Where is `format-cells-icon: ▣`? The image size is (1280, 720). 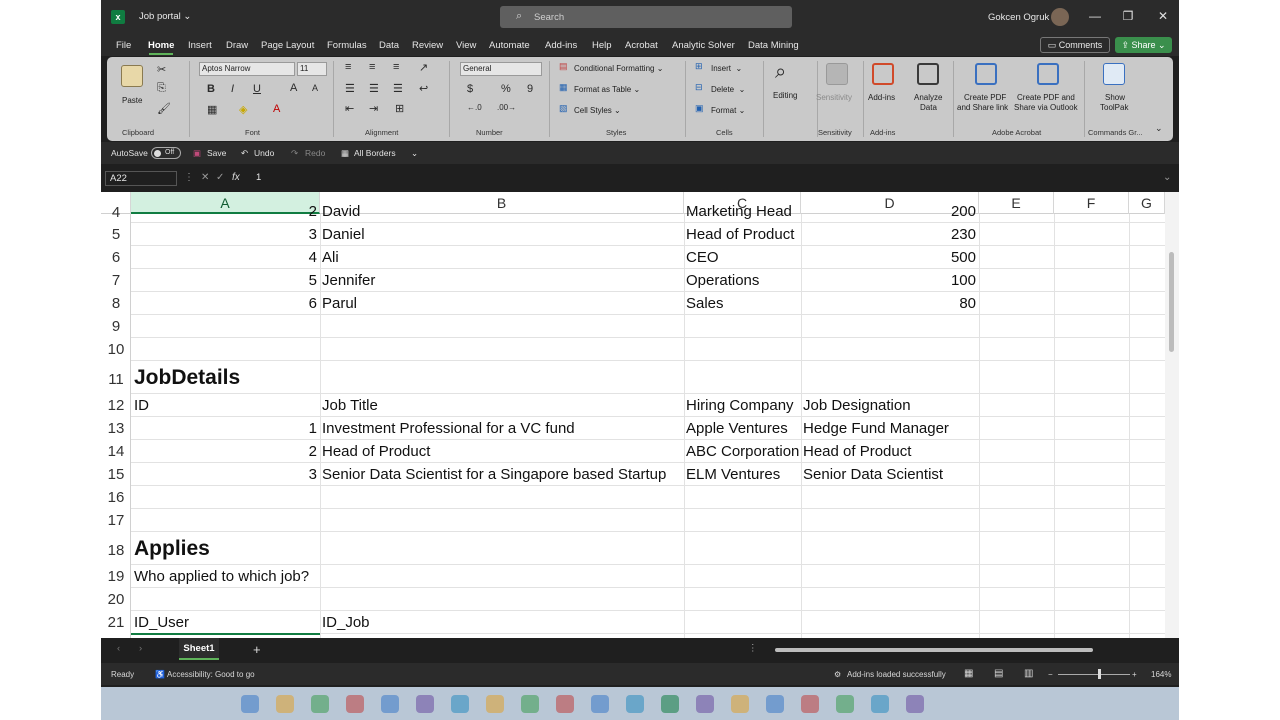
format-cells-icon: ▣ is located at coordinates (699, 108).